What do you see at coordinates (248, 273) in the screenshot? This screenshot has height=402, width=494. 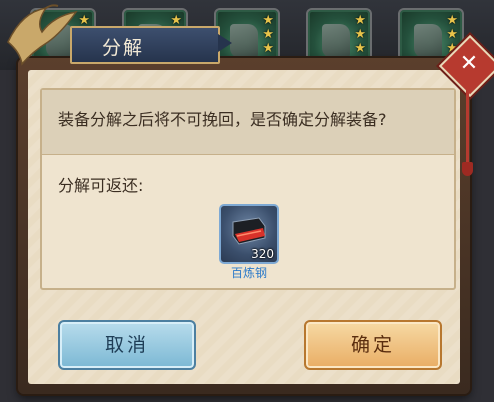 I see `item-name: 百炼钢` at bounding box center [248, 273].